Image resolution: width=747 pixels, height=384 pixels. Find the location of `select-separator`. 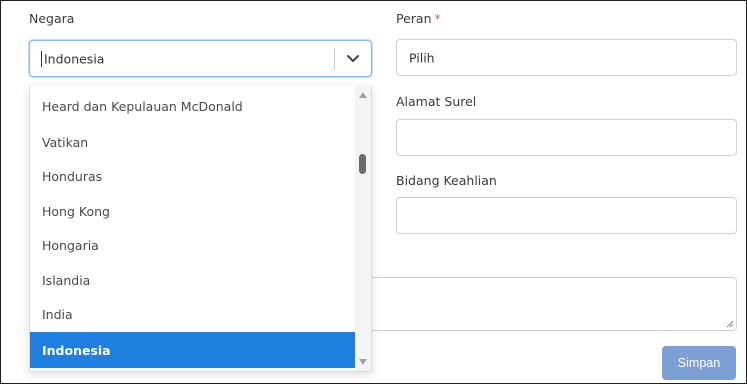

select-separator is located at coordinates (334, 59).